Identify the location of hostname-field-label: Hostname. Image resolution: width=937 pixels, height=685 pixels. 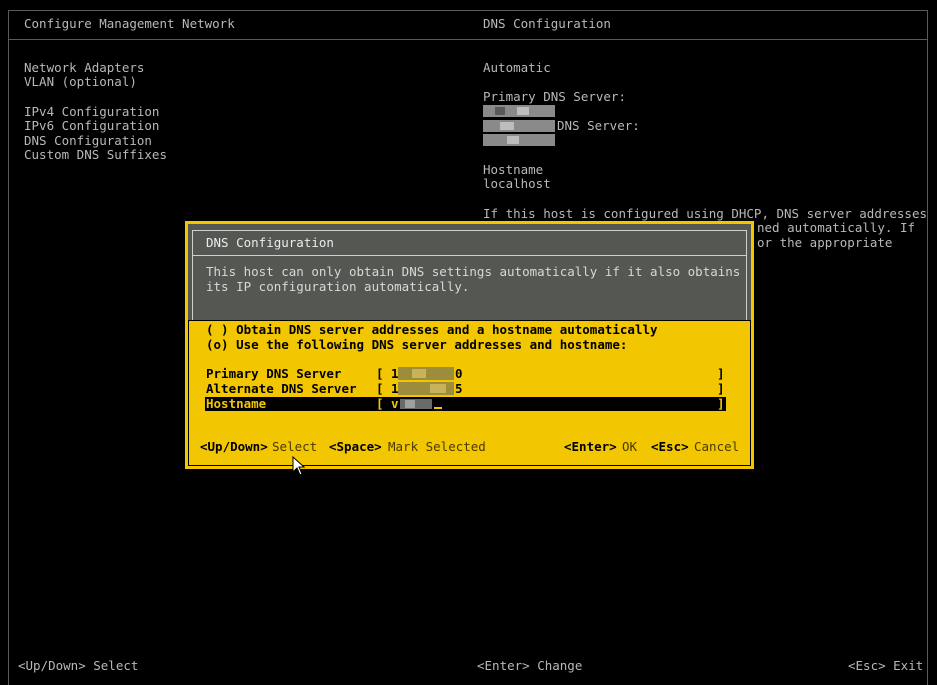
(236, 403).